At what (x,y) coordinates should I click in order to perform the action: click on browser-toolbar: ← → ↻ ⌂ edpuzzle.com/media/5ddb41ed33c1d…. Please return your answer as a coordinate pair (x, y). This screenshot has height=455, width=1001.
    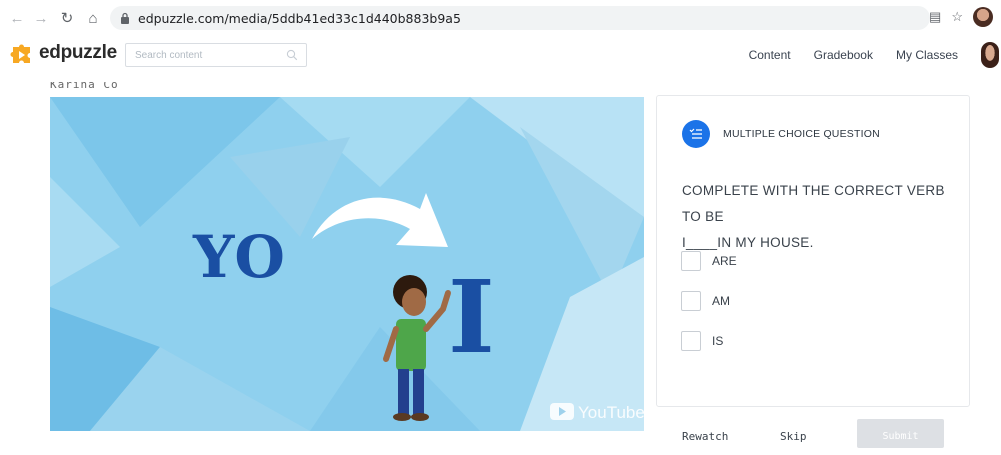
    Looking at the image, I should click on (500, 18).